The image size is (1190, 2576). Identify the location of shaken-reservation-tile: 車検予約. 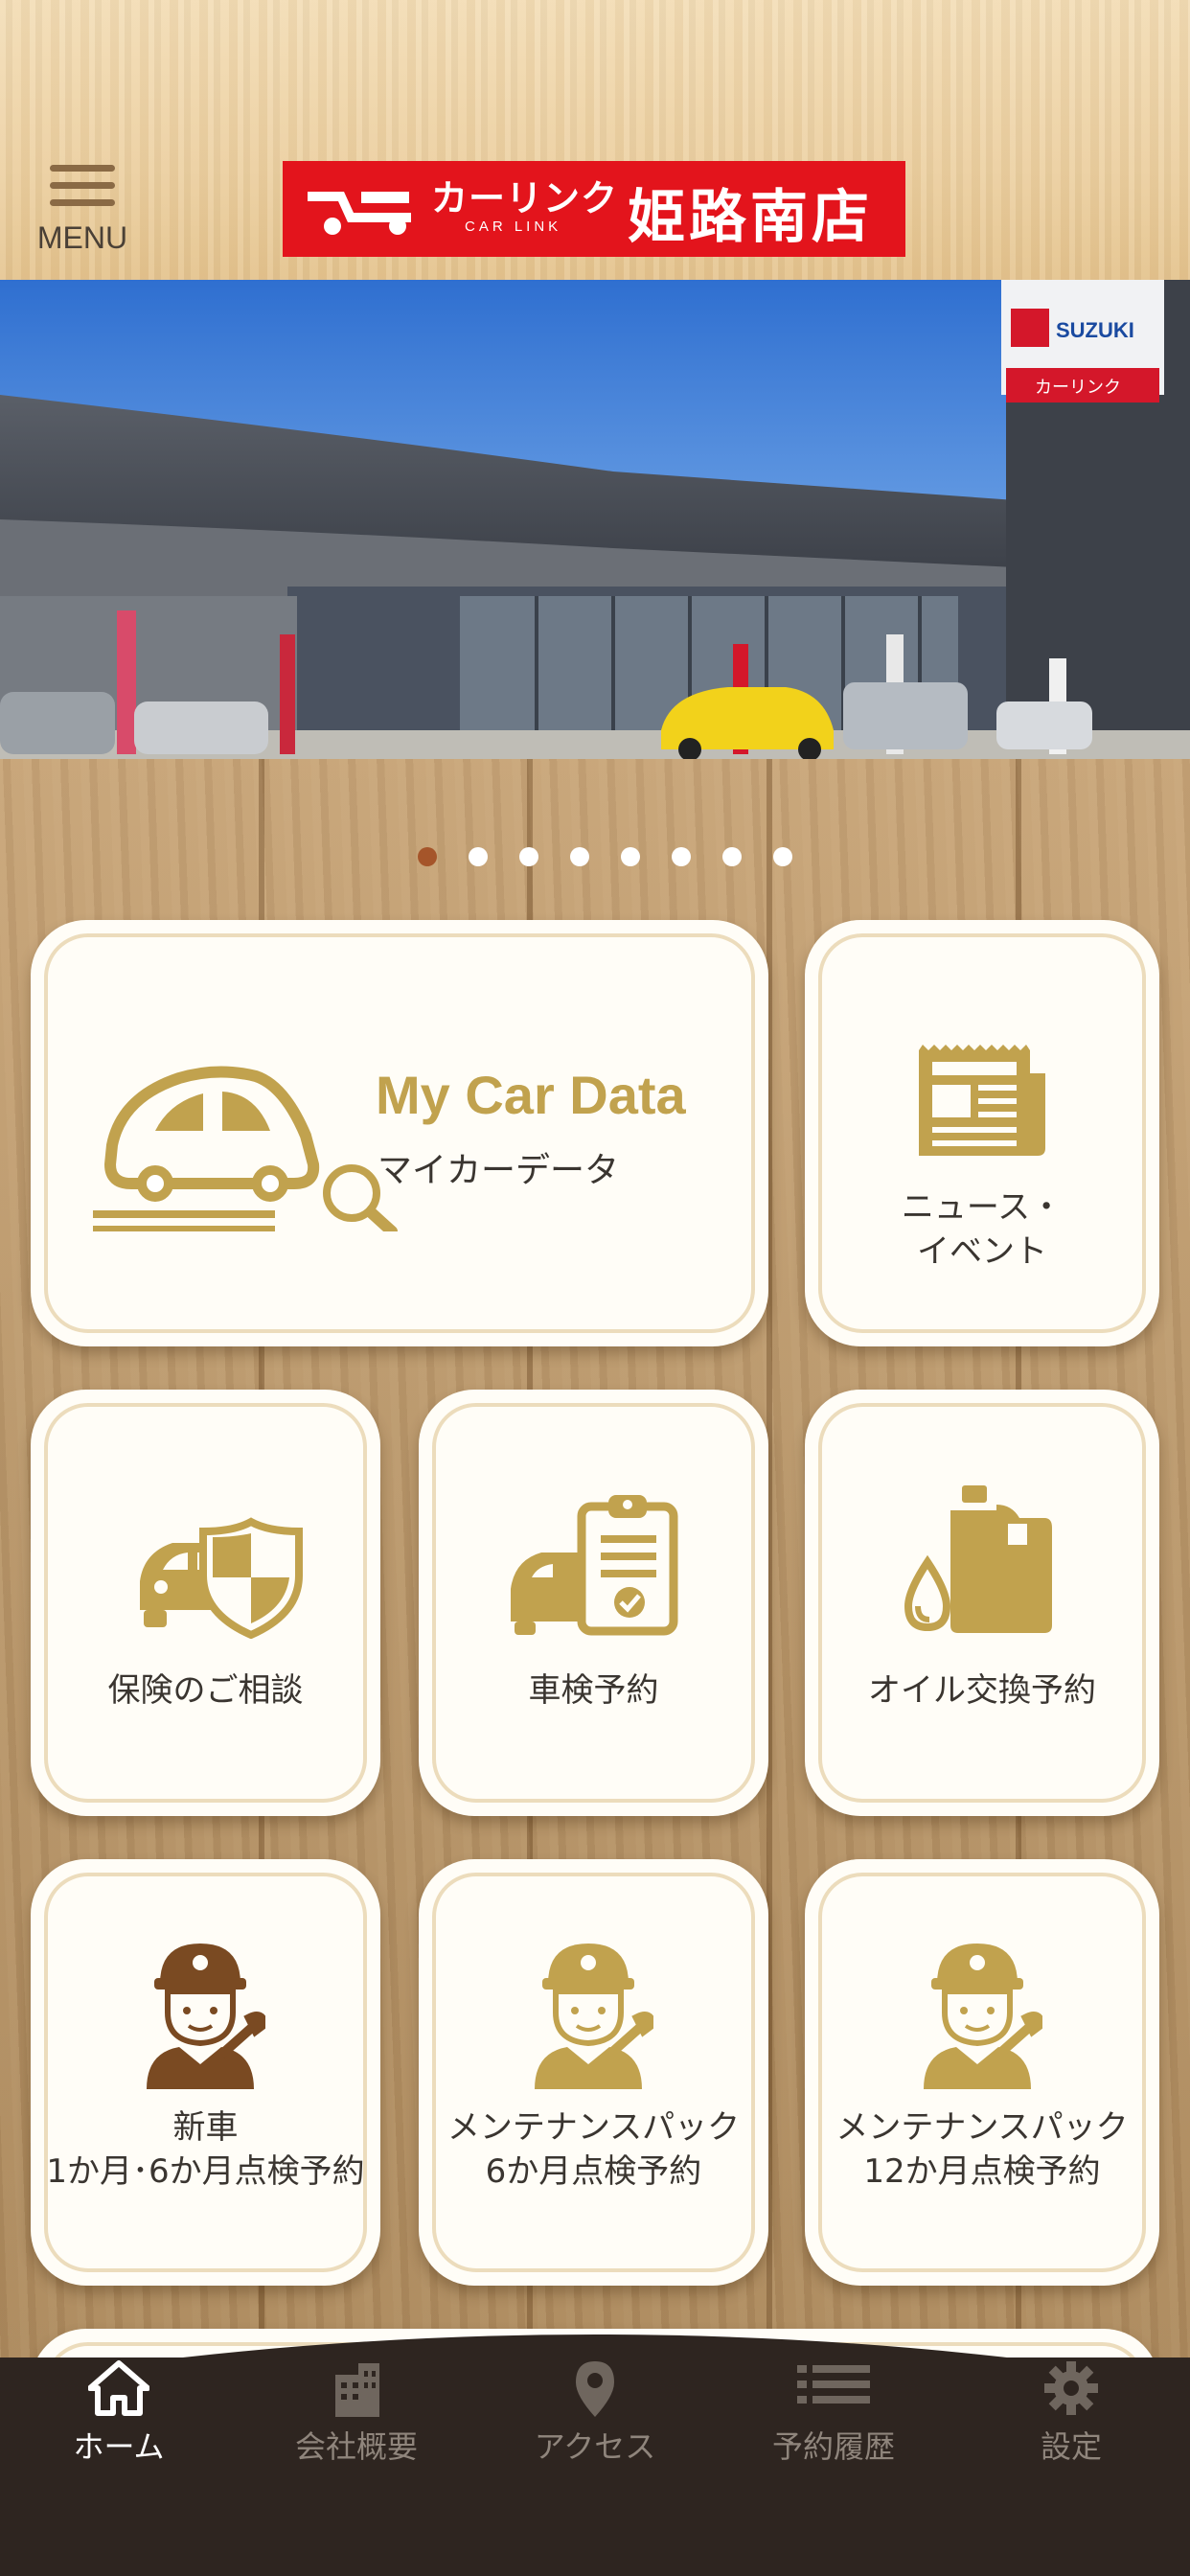
(593, 1603).